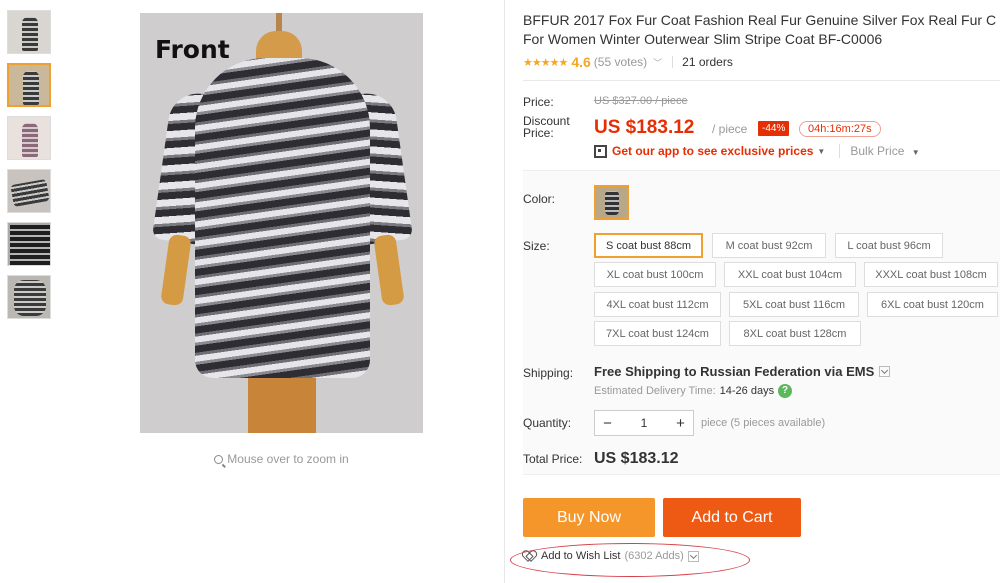 The width and height of the screenshot is (1000, 583). I want to click on mannequin-left-arm, so click(176, 270).